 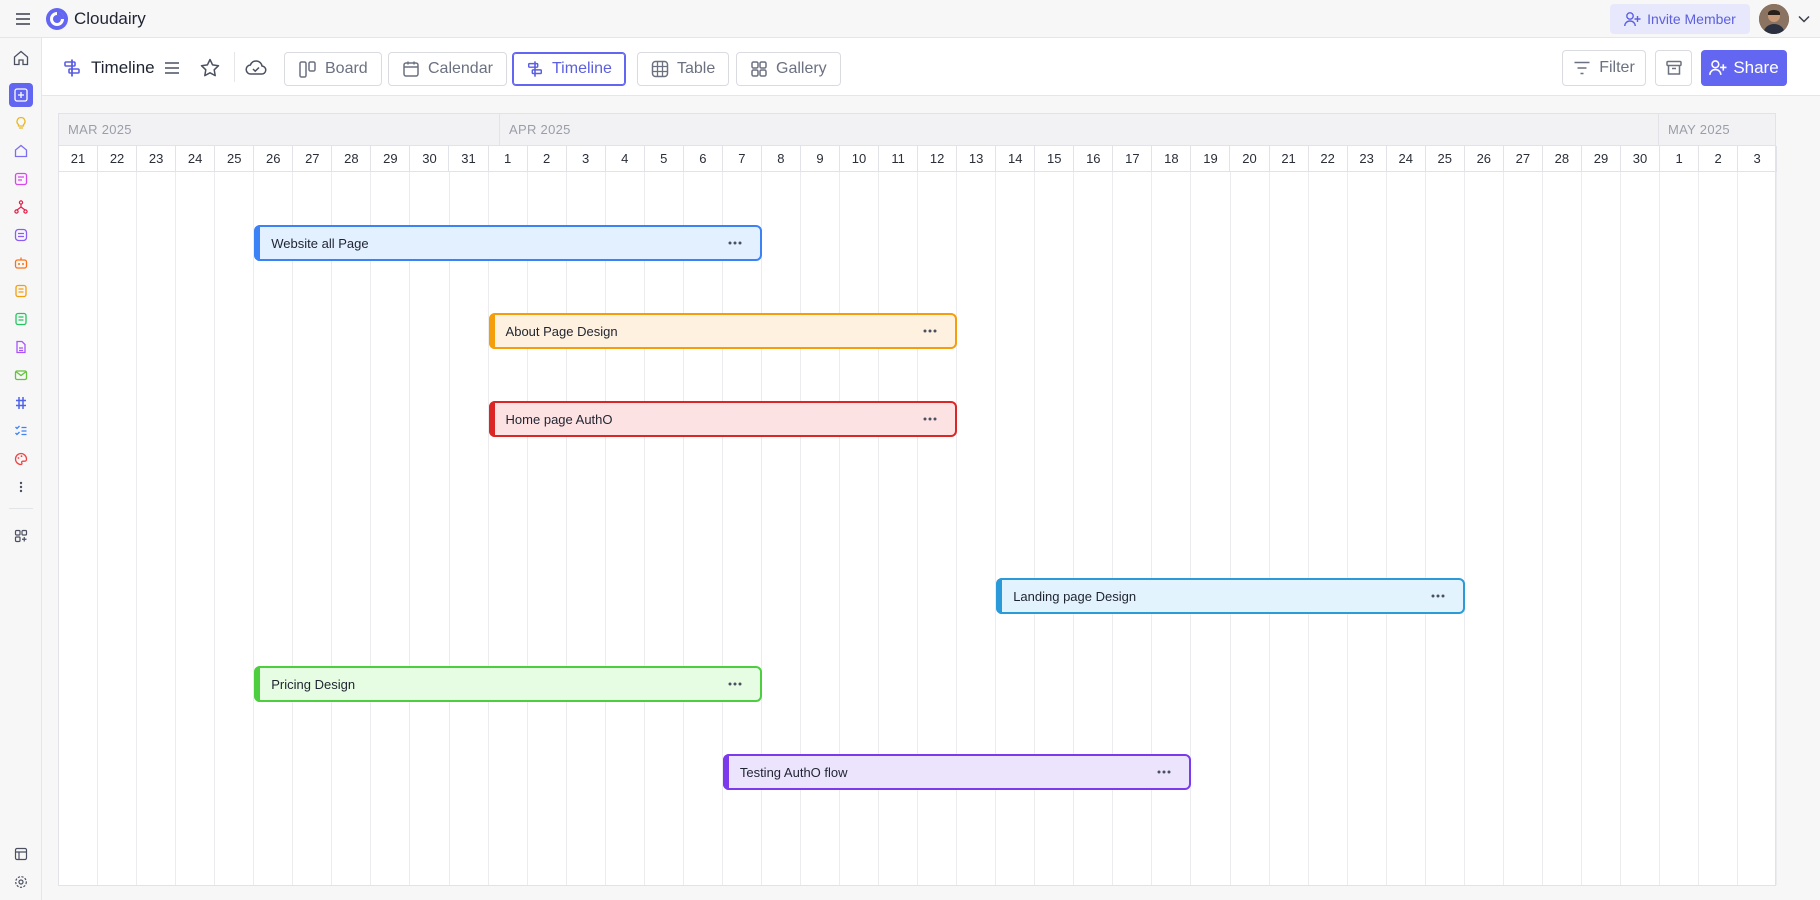 I want to click on document-icon, so click(x=21, y=235).